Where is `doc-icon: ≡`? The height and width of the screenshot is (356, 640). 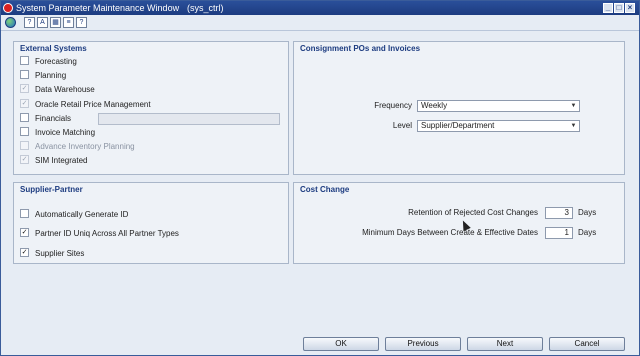
doc-icon: ≡ is located at coordinates (68, 22).